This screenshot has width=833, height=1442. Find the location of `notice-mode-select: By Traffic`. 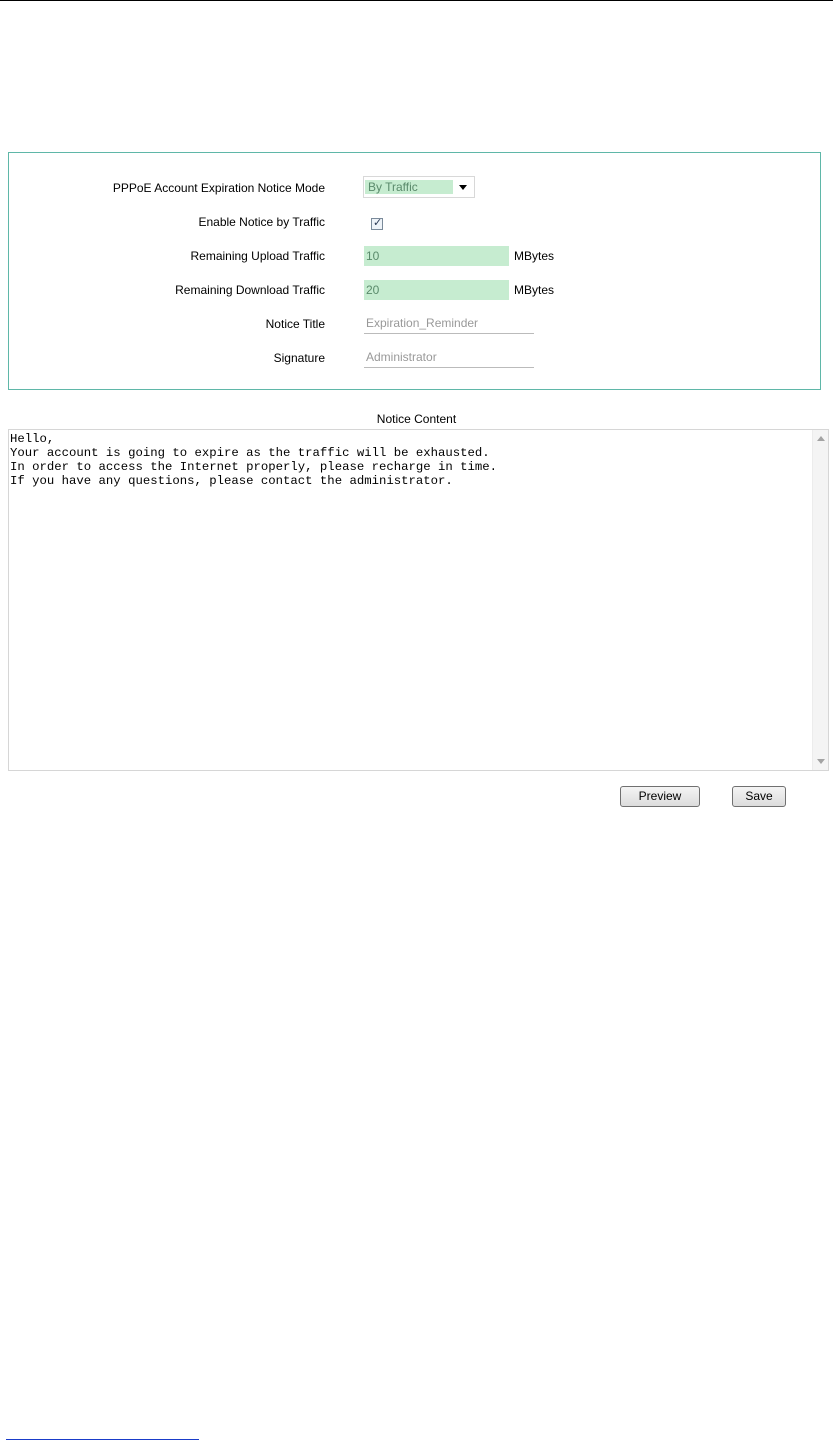

notice-mode-select: By Traffic is located at coordinates (419, 187).